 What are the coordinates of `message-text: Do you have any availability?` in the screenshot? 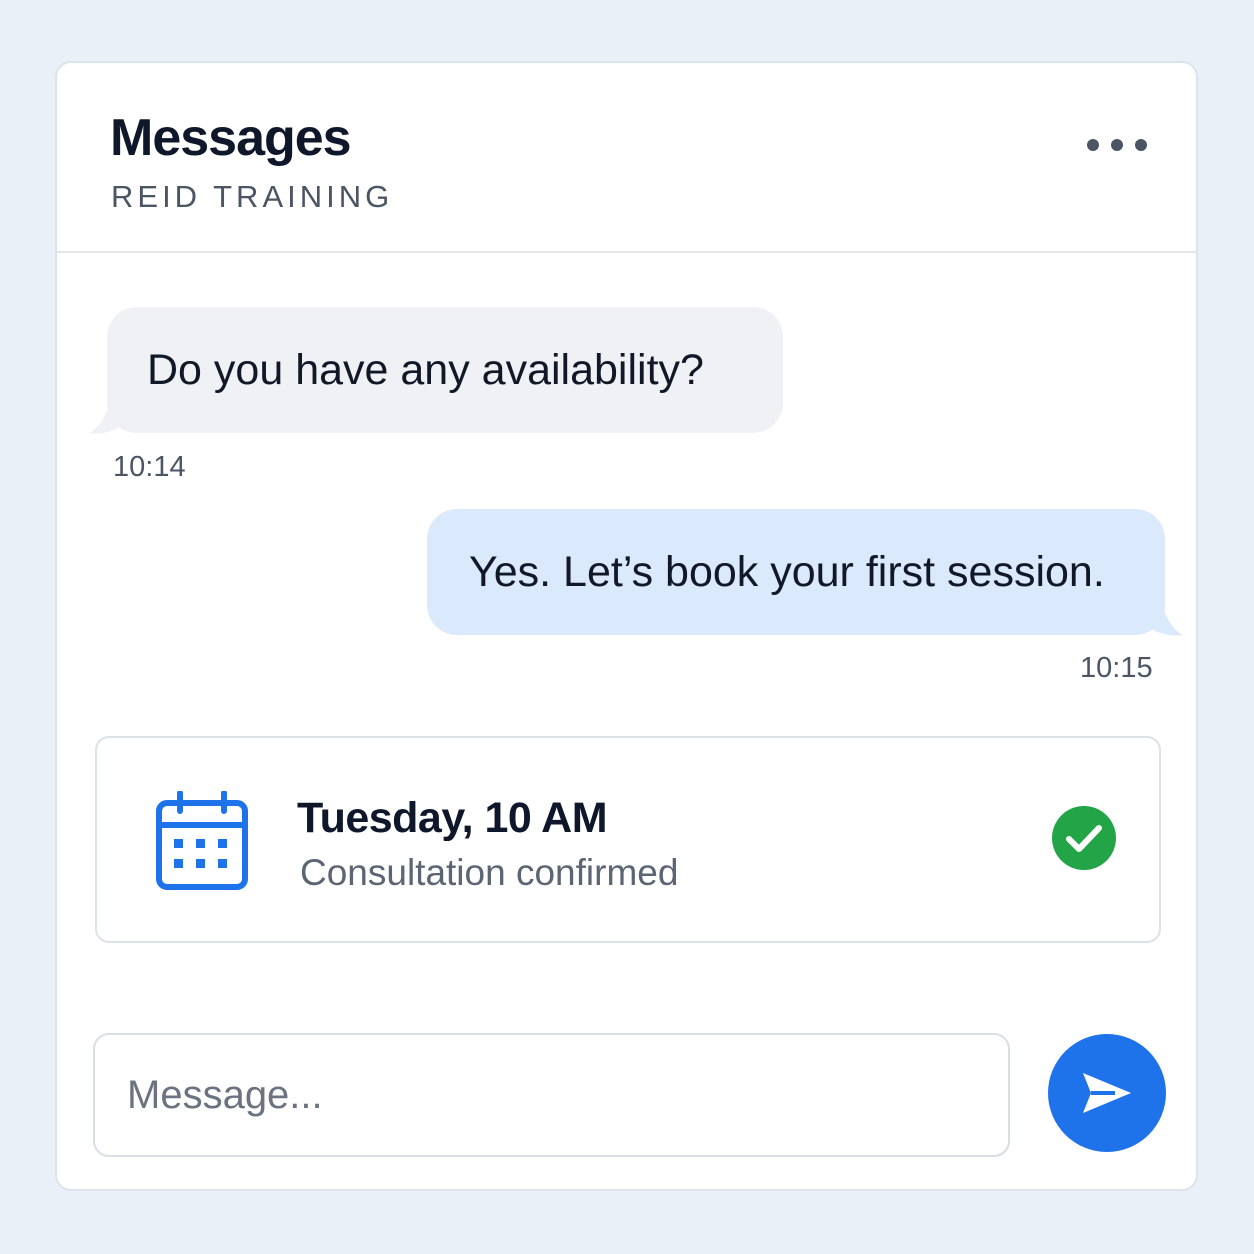 It's located at (425, 369).